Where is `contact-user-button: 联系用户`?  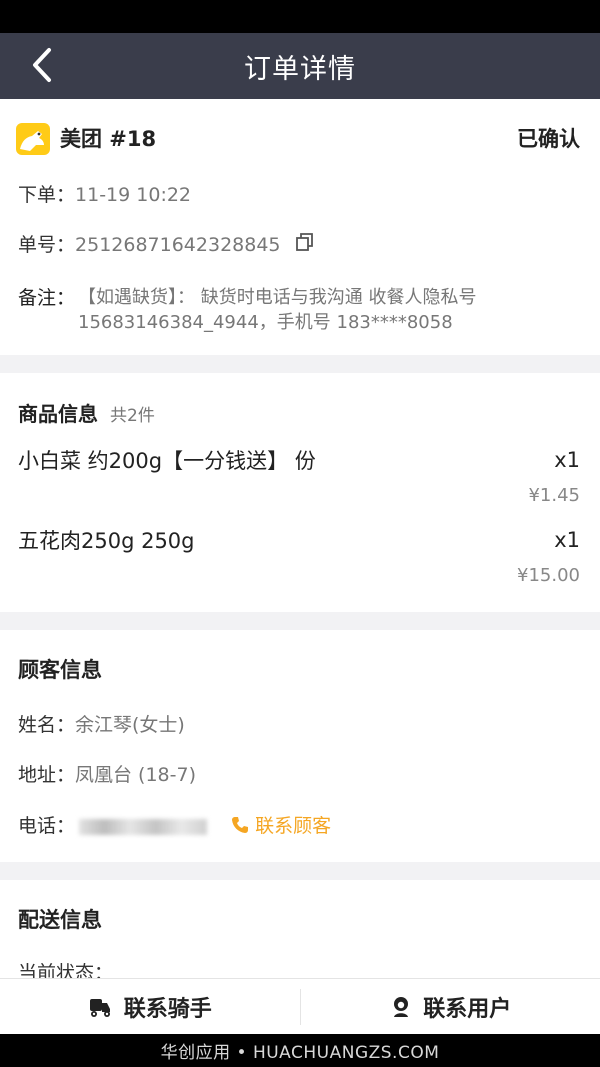
contact-user-button: 联系用户 is located at coordinates (450, 1007).